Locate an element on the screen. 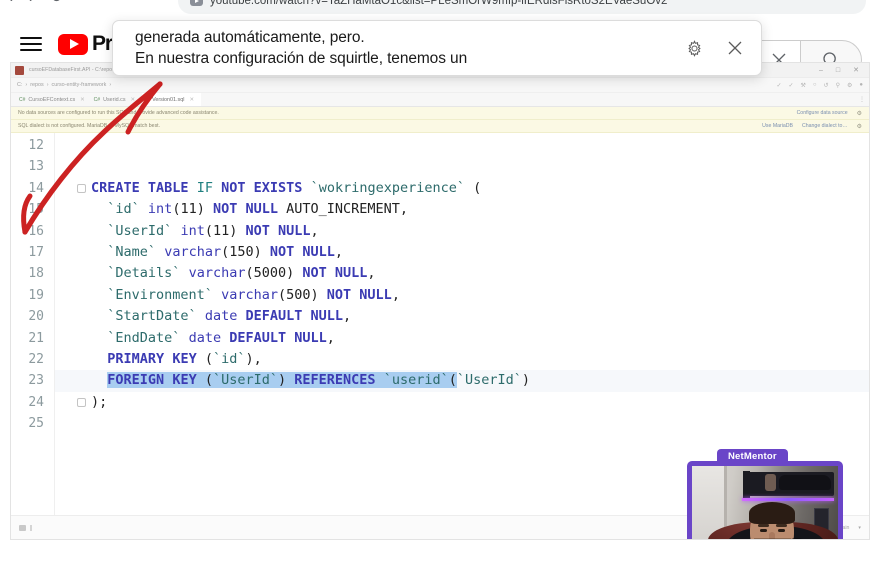 The height and width of the screenshot is (561, 880). ide-toolbar: ✓ ✓ ⚒ ○ ↺ ⚲ ⚙ ● is located at coordinates (819, 85).